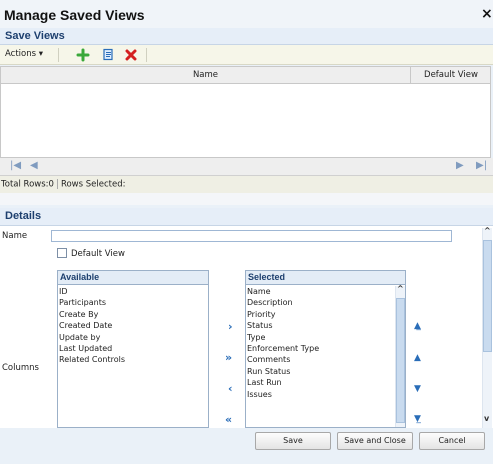 The width and height of the screenshot is (493, 464). I want to click on move-right-icon: ›, so click(230, 326).